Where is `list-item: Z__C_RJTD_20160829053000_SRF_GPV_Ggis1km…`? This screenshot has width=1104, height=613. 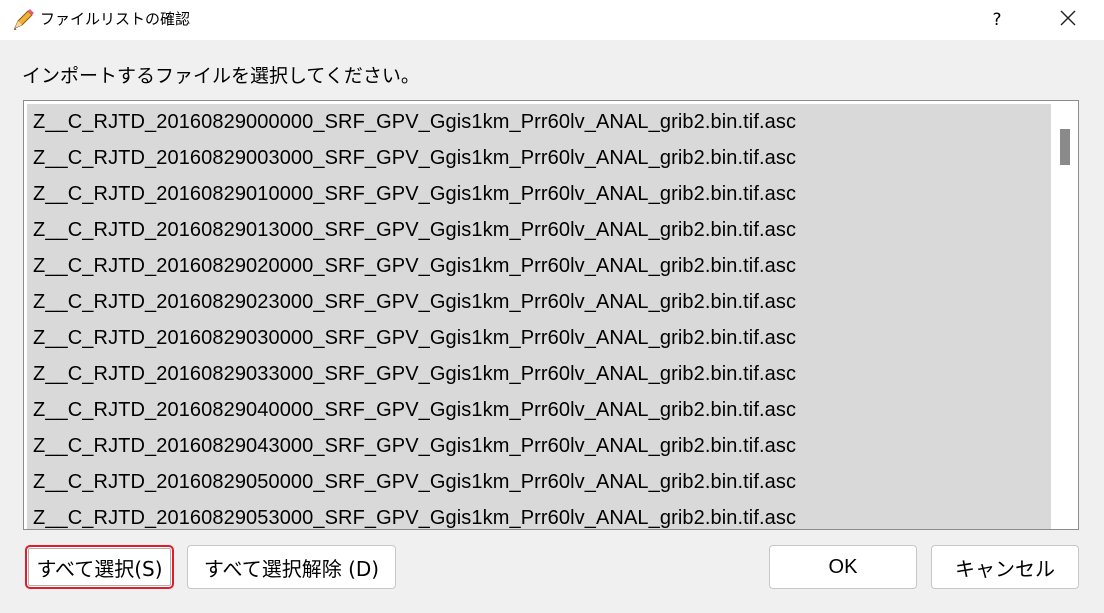 list-item: Z__C_RJTD_20160829053000_SRF_GPV_Ggis1km… is located at coordinates (539, 514).